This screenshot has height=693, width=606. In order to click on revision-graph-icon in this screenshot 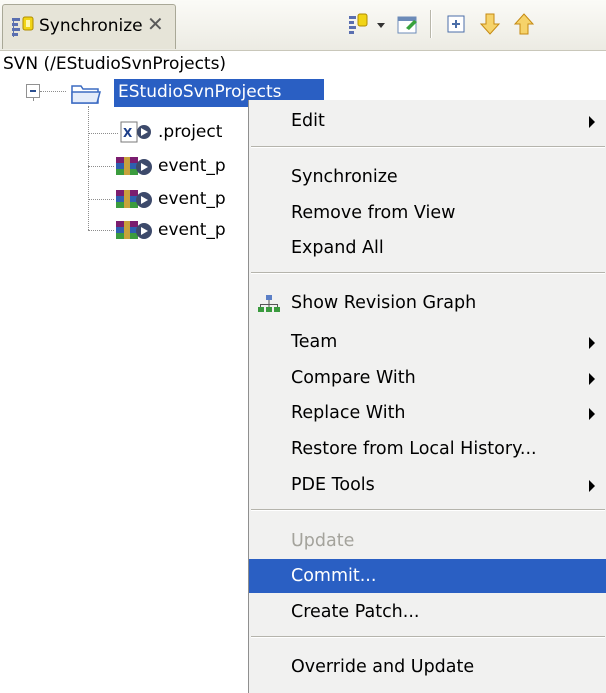, I will do `click(269, 306)`.